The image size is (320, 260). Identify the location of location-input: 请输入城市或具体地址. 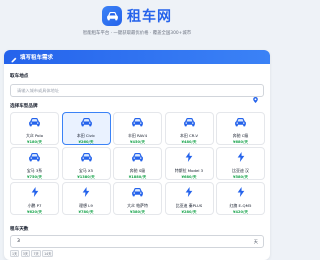
(137, 93).